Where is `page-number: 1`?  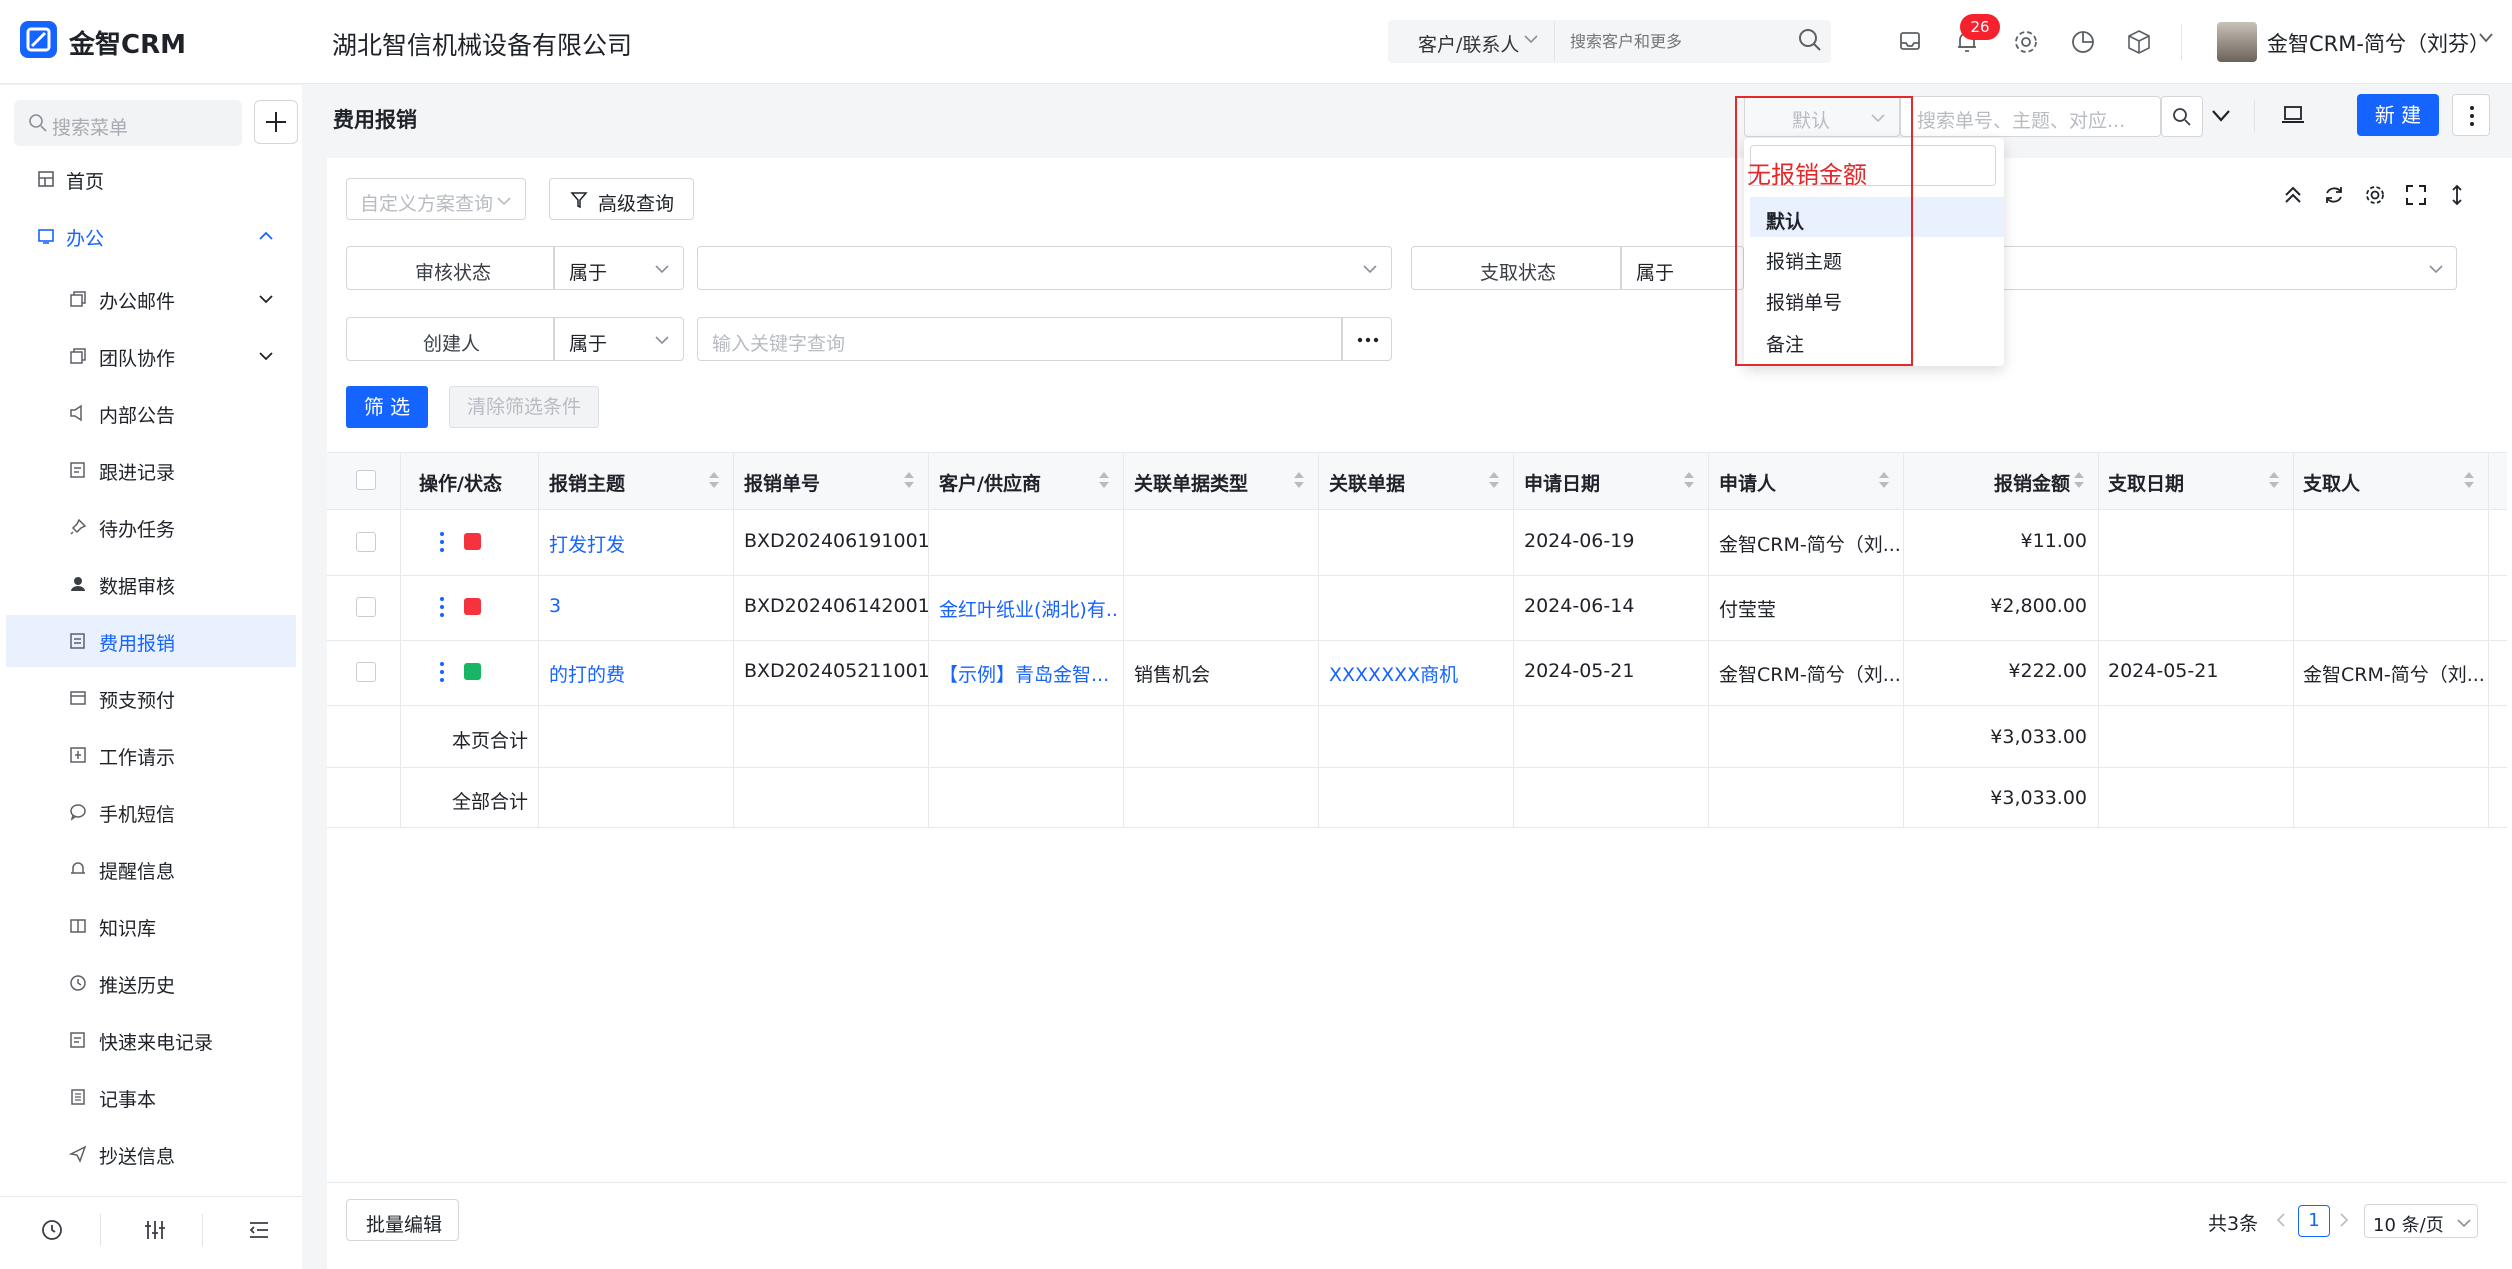
page-number: 1 is located at coordinates (2314, 1221).